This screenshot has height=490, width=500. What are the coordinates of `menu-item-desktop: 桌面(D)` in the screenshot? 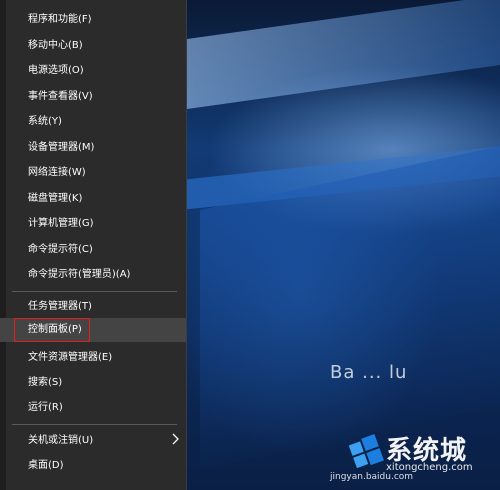 It's located at (93, 466).